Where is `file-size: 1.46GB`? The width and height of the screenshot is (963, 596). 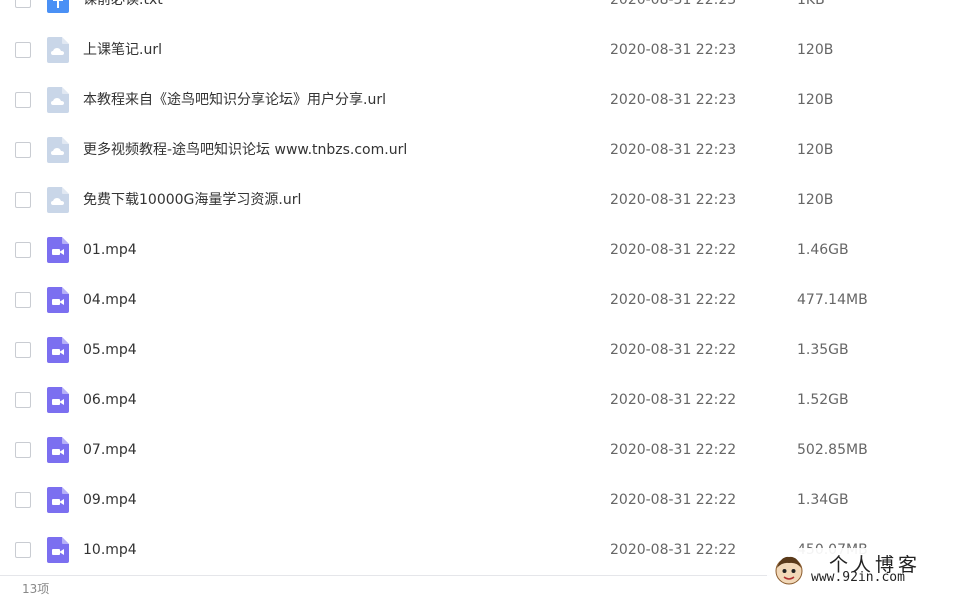 file-size: 1.46GB is located at coordinates (823, 250).